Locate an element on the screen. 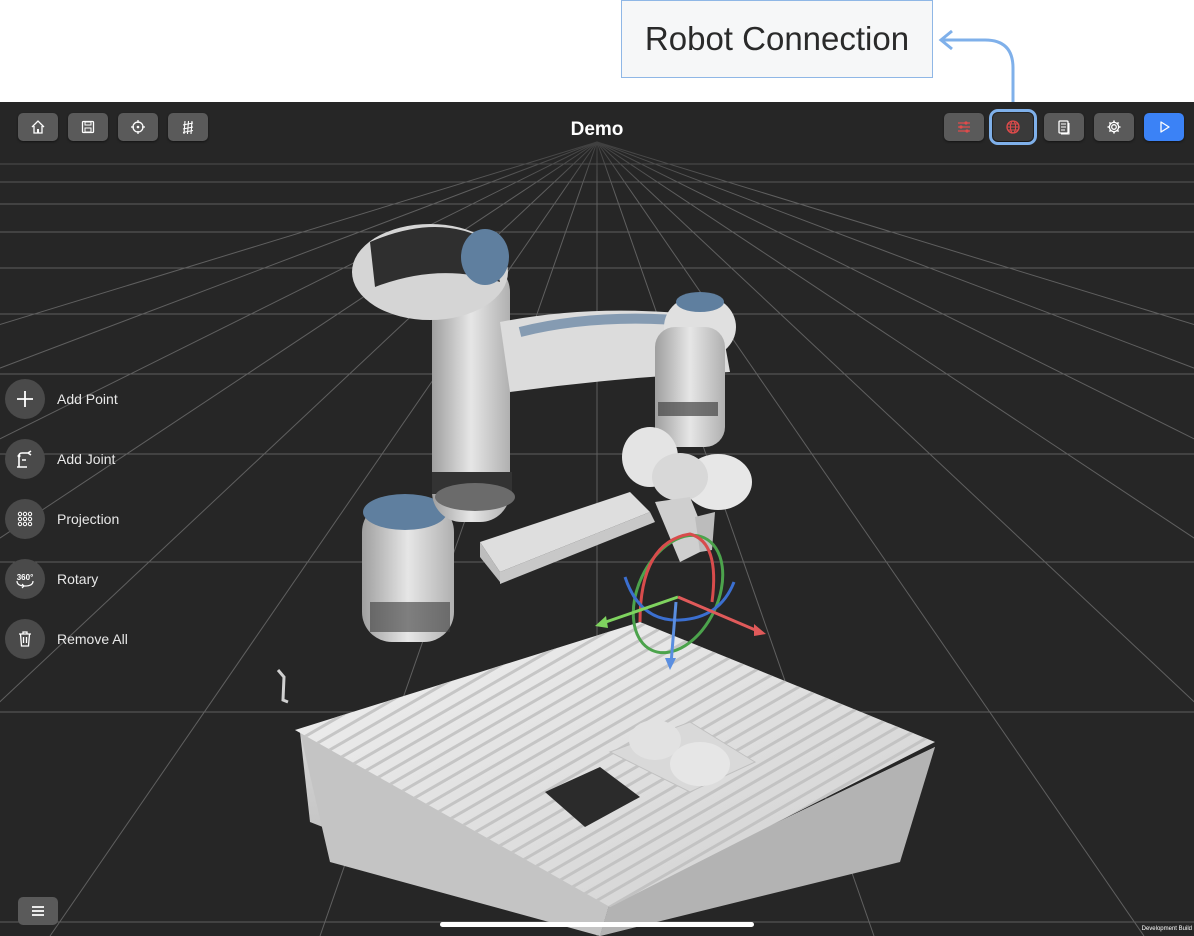  svg-text: 360° is located at coordinates (25, 577).